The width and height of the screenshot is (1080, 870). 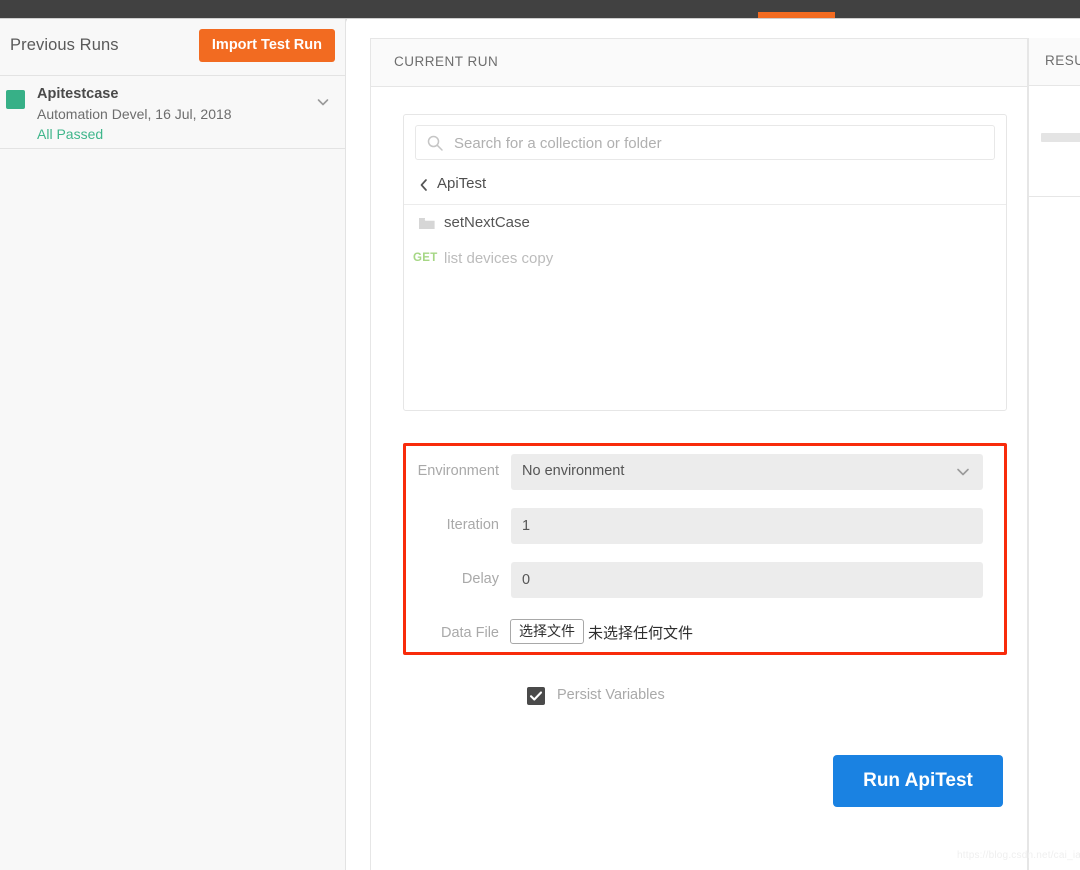 What do you see at coordinates (424, 185) in the screenshot?
I see `chevron-left-icon` at bounding box center [424, 185].